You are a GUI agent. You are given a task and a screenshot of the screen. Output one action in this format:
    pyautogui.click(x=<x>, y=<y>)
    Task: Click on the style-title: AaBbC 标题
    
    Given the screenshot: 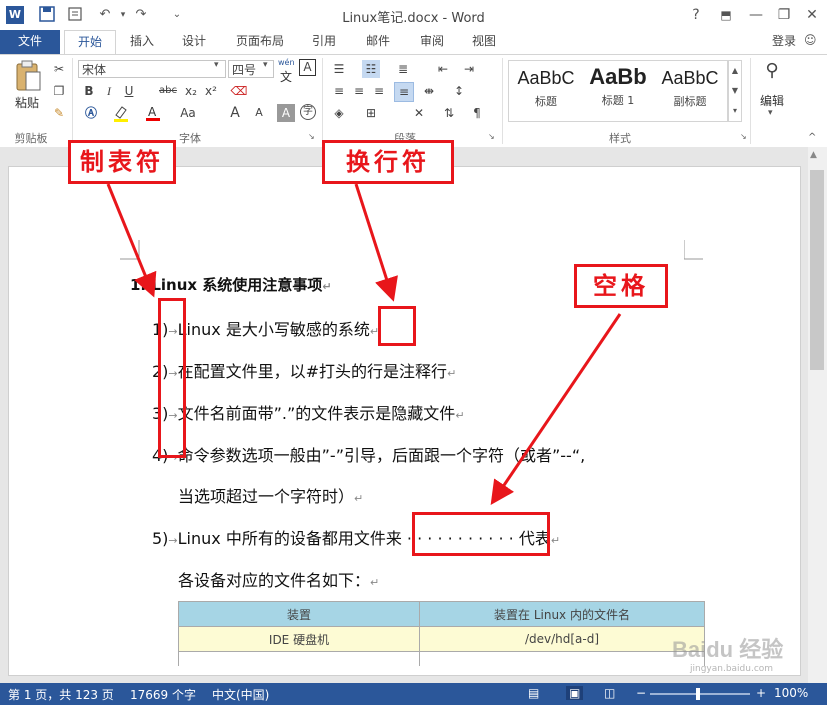 What is the action you would take?
    pyautogui.click(x=546, y=88)
    